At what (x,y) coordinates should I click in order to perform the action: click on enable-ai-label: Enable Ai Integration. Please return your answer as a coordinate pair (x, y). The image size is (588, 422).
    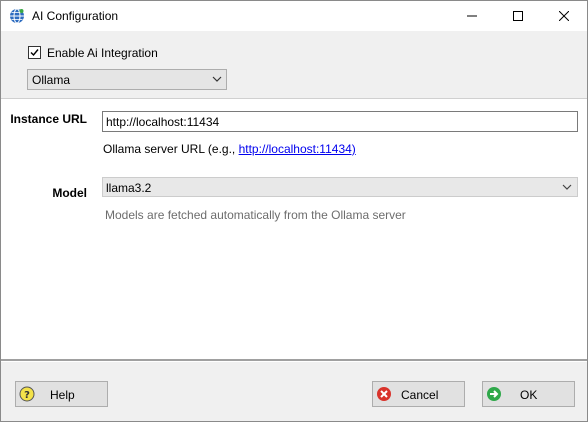
    Looking at the image, I should click on (102, 53).